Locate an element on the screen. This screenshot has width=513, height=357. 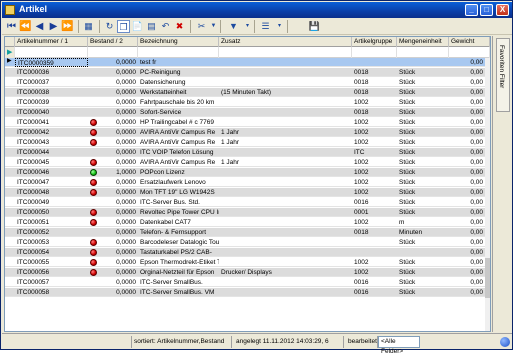
cell-artikelnummer: ITC000043 is located at coordinates (51, 142).